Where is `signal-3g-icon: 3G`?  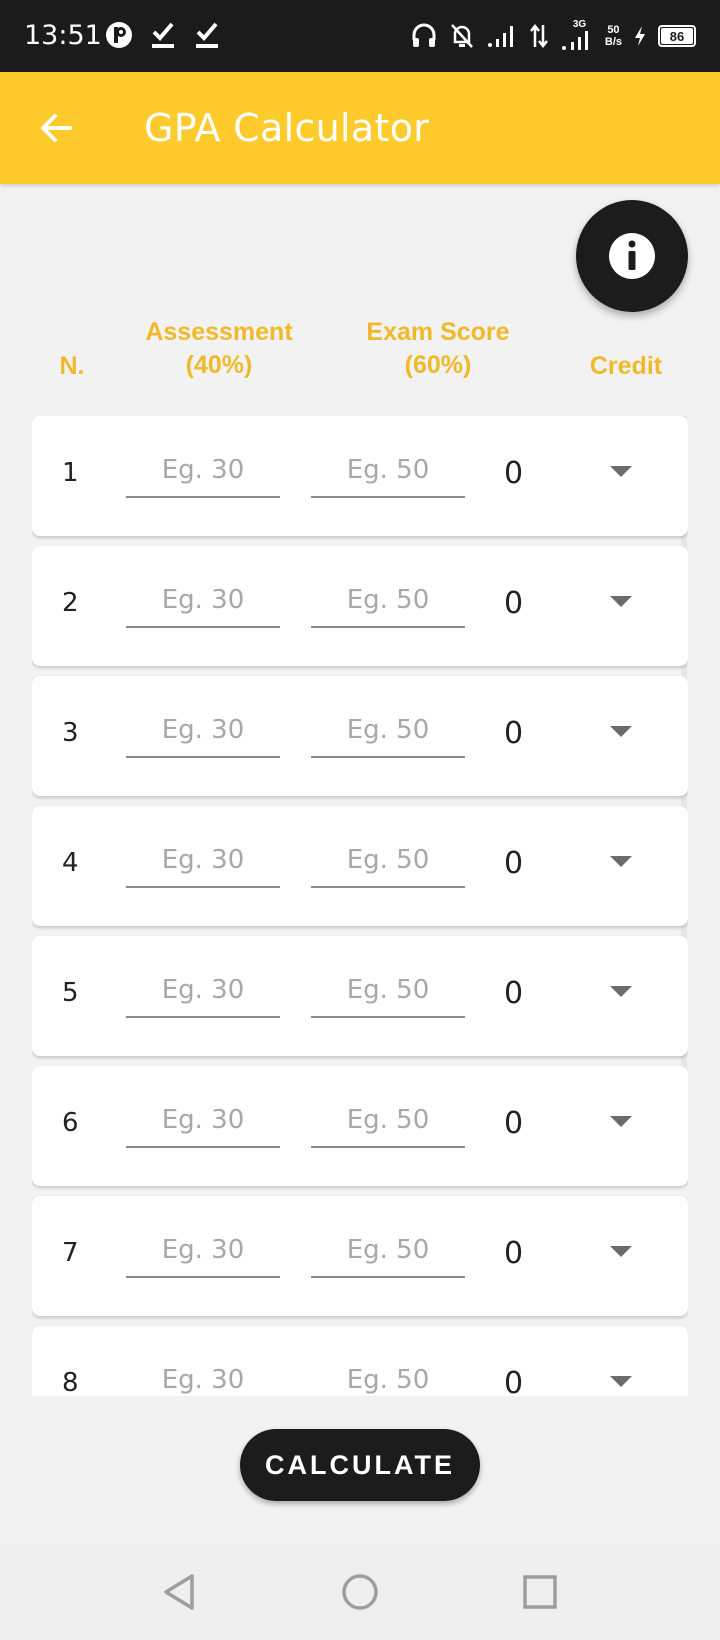
signal-3g-icon: 3G is located at coordinates (577, 35).